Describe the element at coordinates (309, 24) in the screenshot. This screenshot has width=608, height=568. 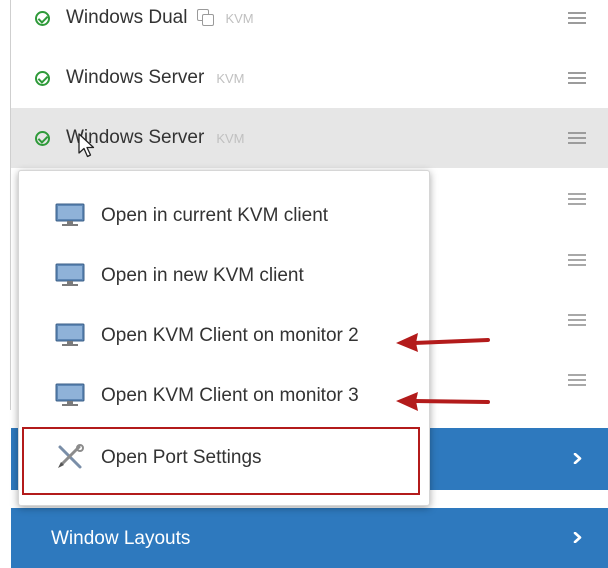
I see `port-row-windows-dual: Windows Dual KVM` at that location.